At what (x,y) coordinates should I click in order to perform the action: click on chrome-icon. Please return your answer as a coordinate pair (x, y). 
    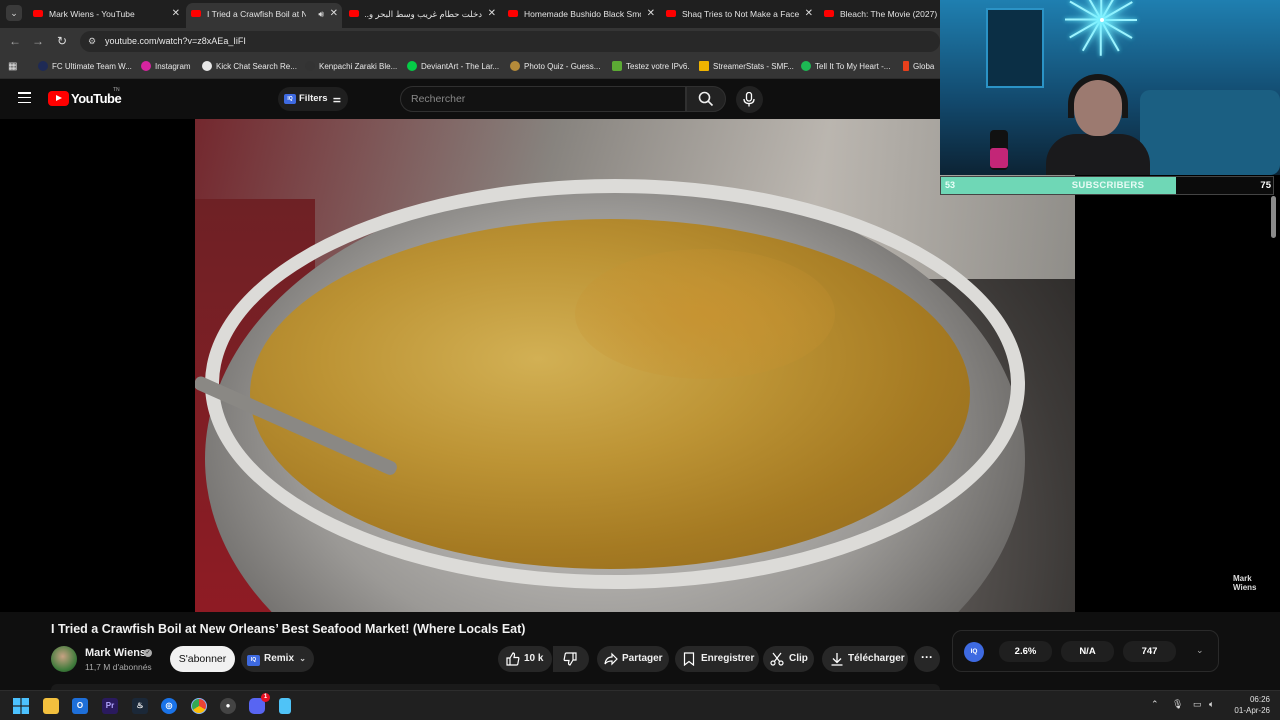
    Looking at the image, I should click on (199, 706).